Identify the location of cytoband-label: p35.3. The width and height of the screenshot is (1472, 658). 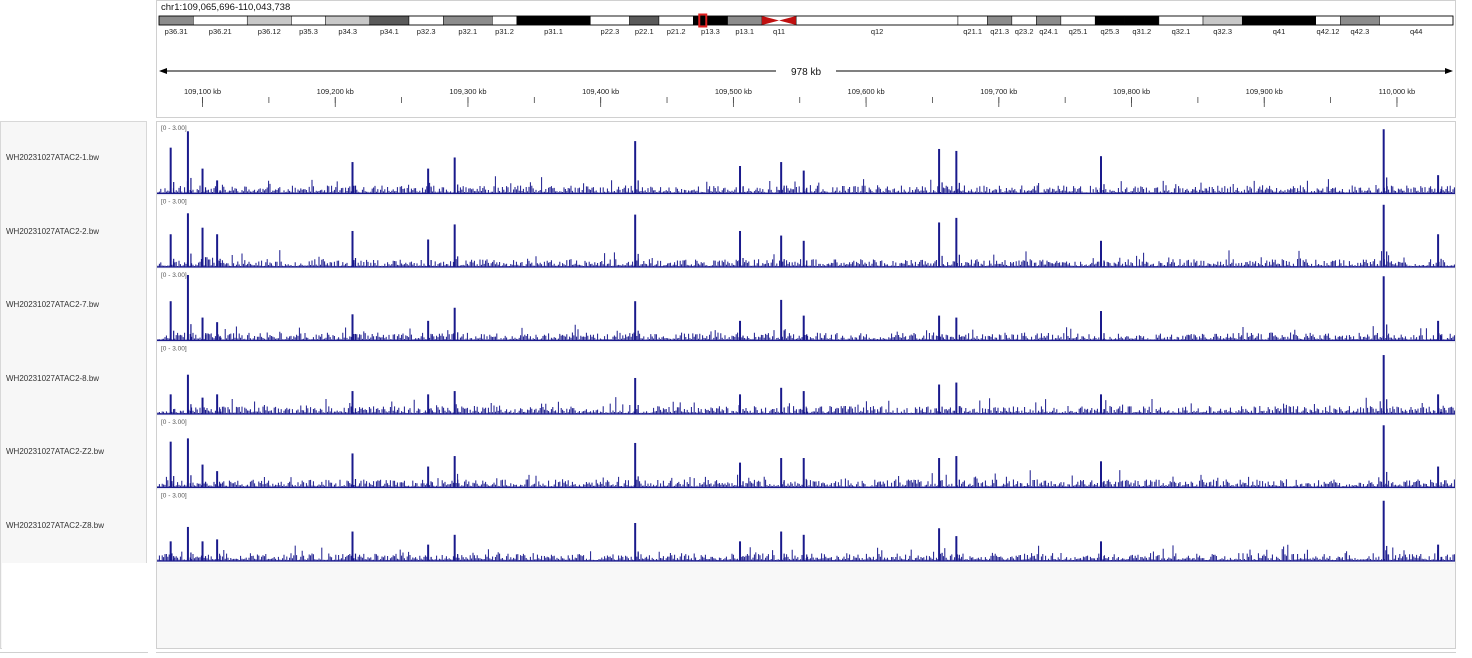
(308, 31).